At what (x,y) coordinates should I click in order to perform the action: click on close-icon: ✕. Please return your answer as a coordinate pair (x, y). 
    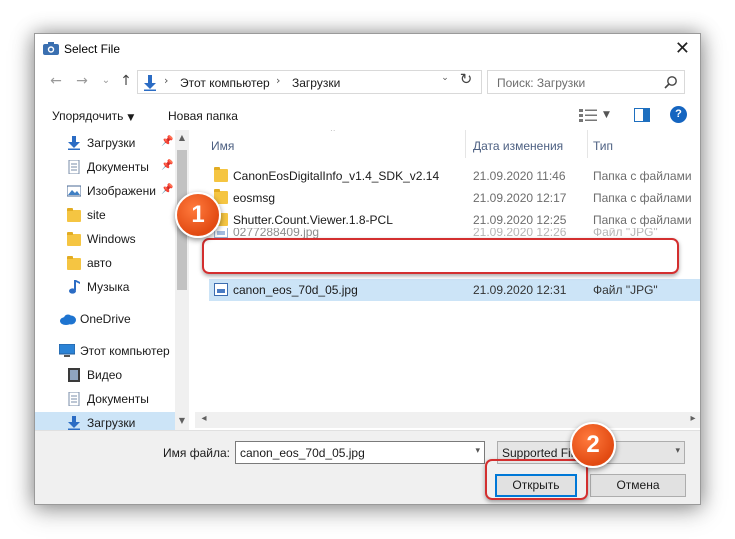
    Looking at the image, I should click on (682, 48).